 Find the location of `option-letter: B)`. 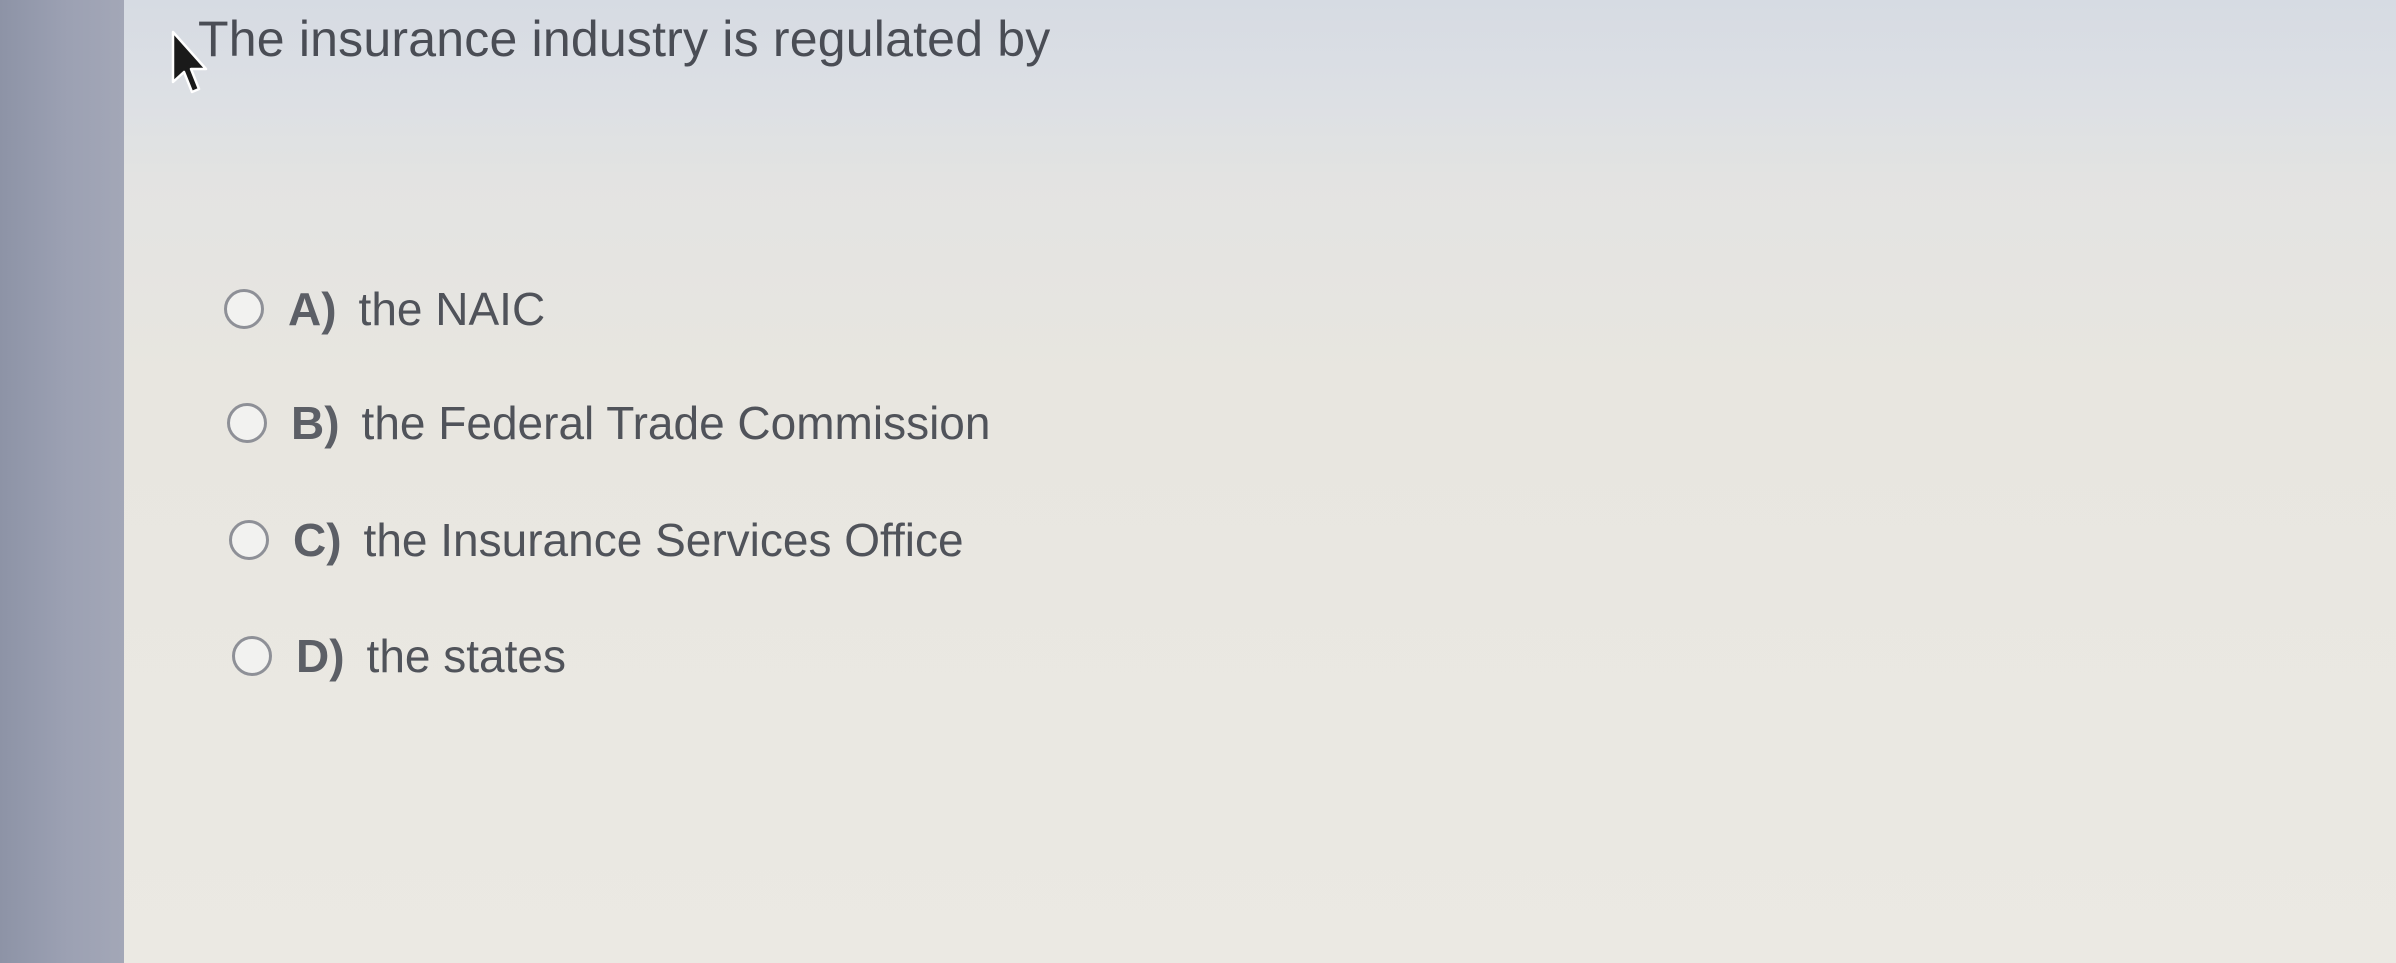

option-letter: B) is located at coordinates (315, 423).